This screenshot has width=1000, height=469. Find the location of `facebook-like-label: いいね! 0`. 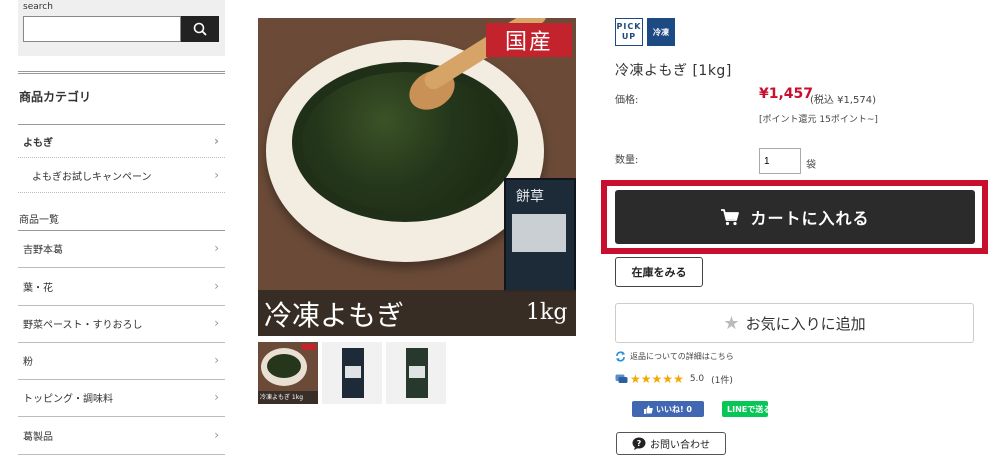

facebook-like-label: いいね! 0 is located at coordinates (674, 409).